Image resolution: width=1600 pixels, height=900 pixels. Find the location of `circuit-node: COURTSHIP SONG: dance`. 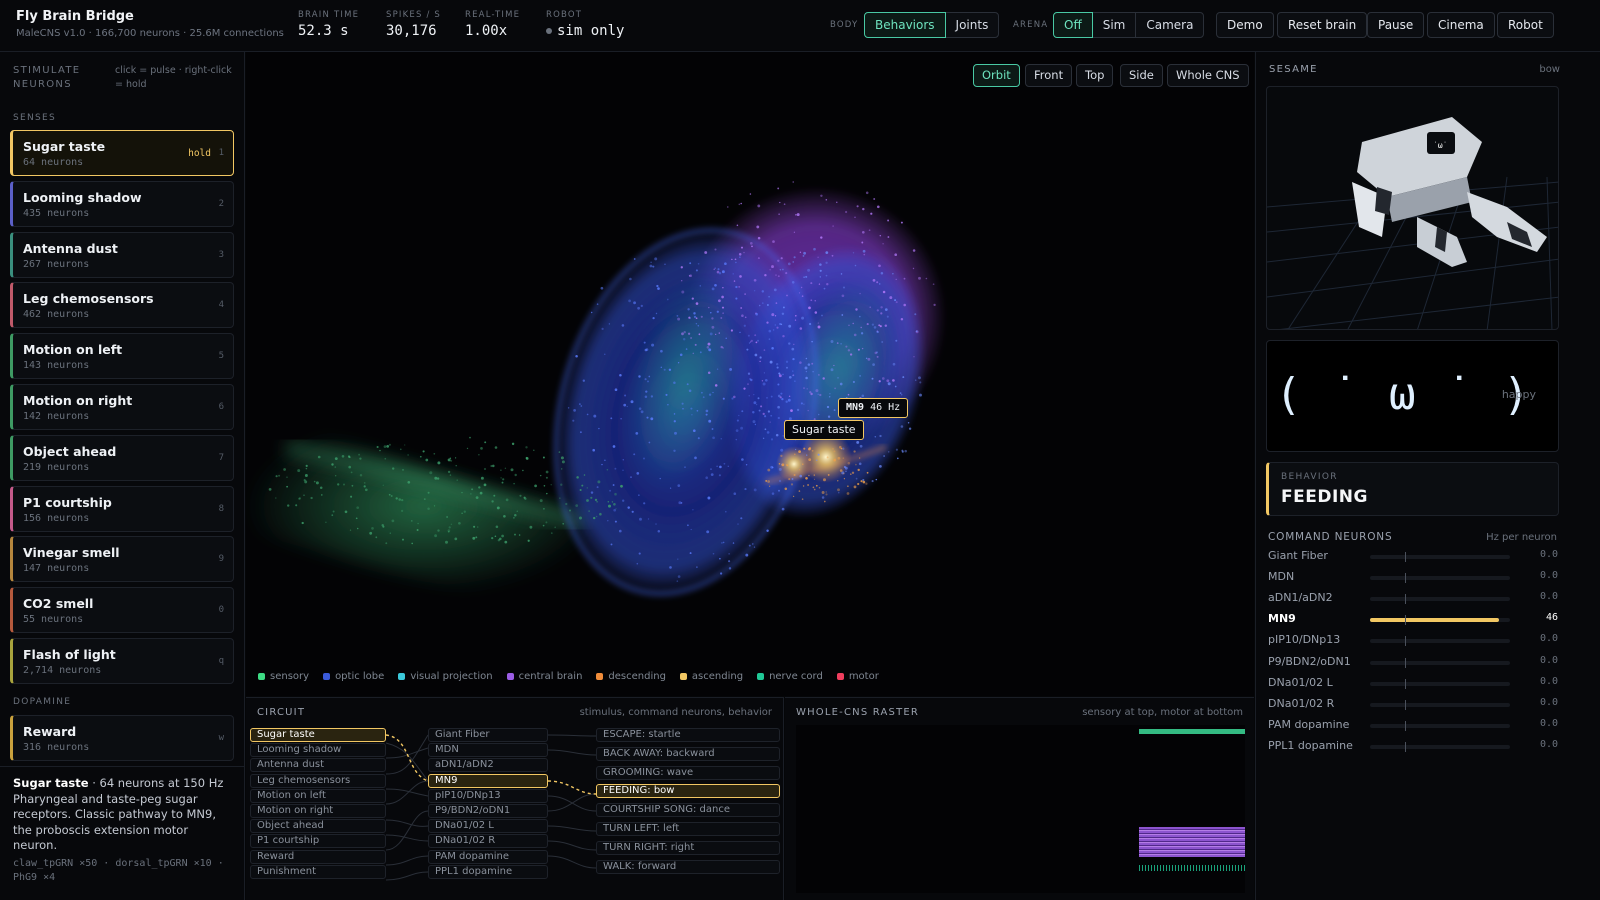

circuit-node: COURTSHIP SONG: dance is located at coordinates (688, 810).